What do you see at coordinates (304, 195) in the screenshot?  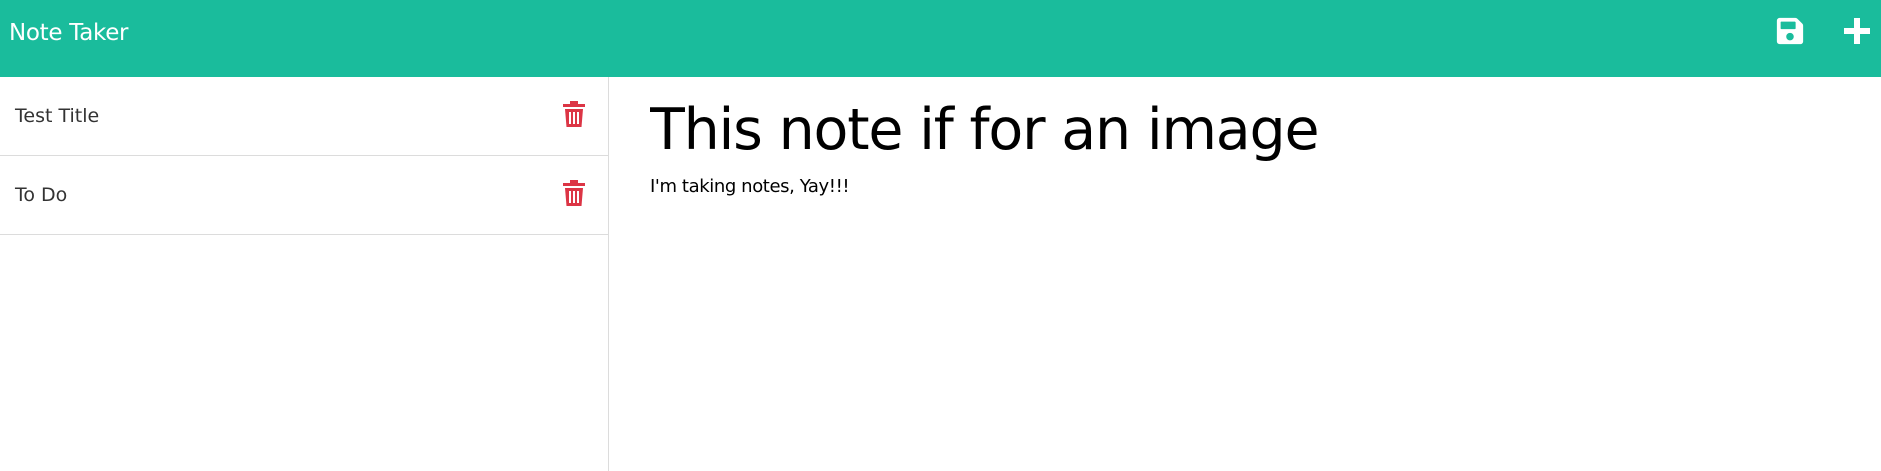 I see `list-item: To Do` at bounding box center [304, 195].